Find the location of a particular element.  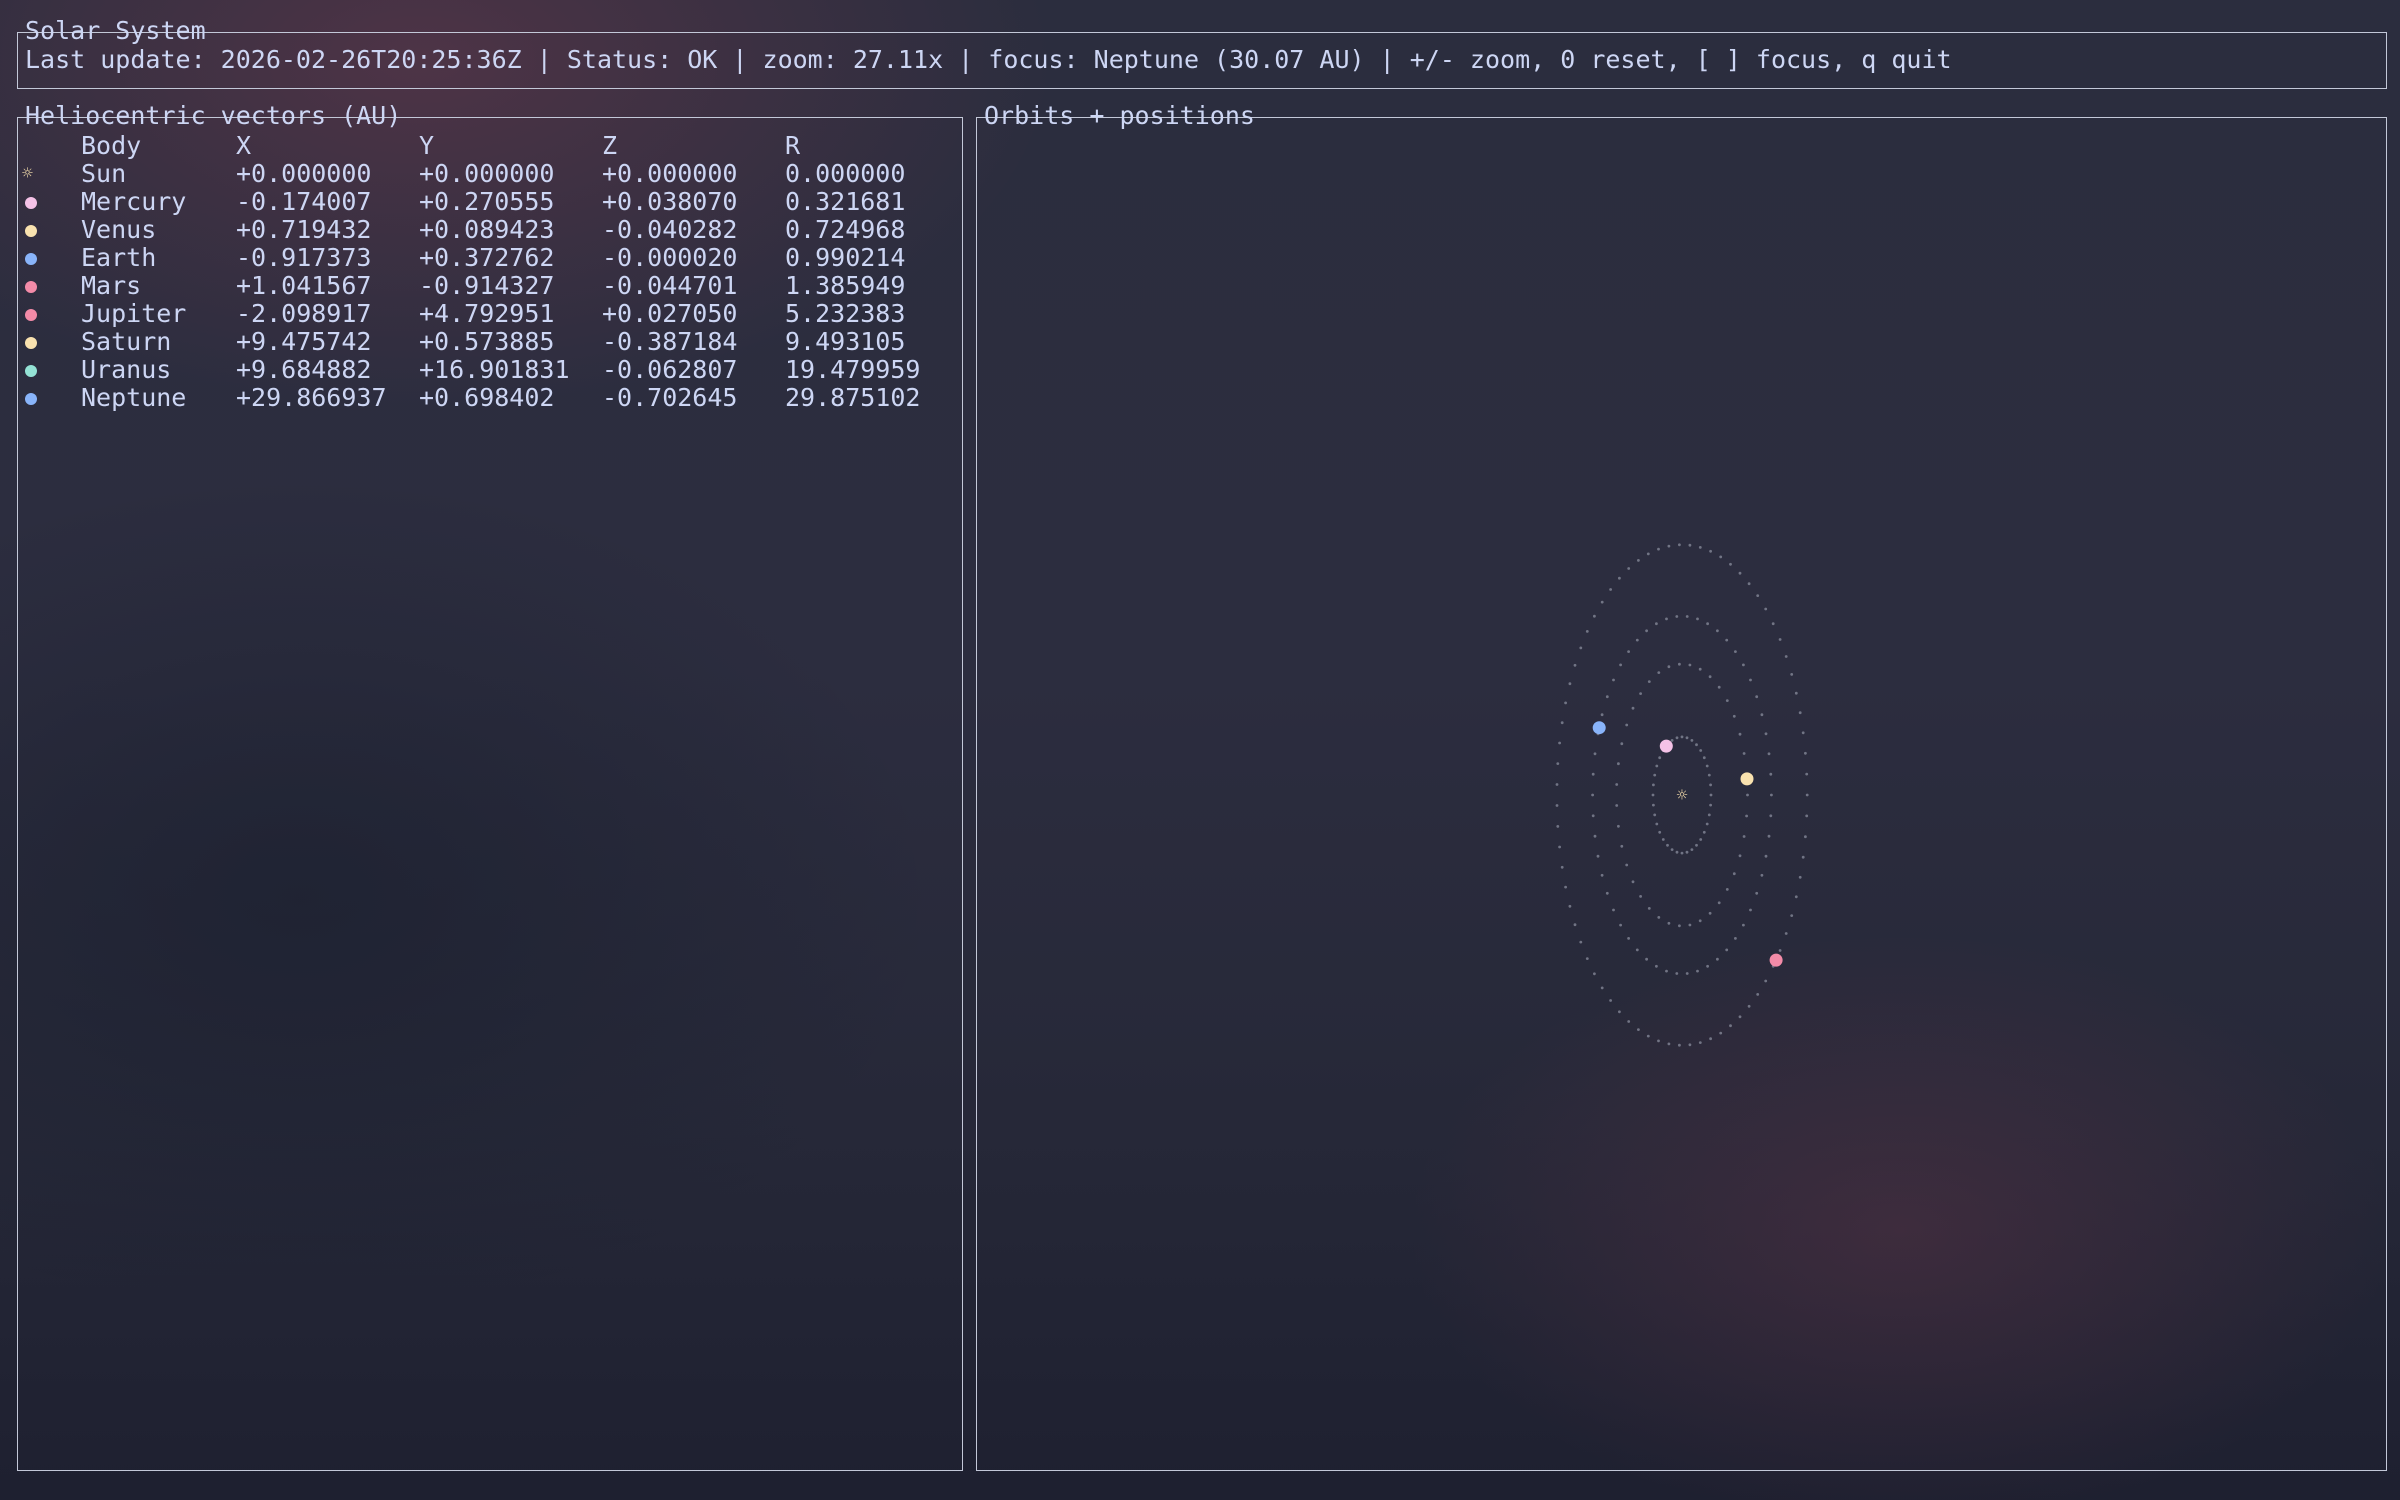

z-value: -0.000020 is located at coordinates (670, 257).